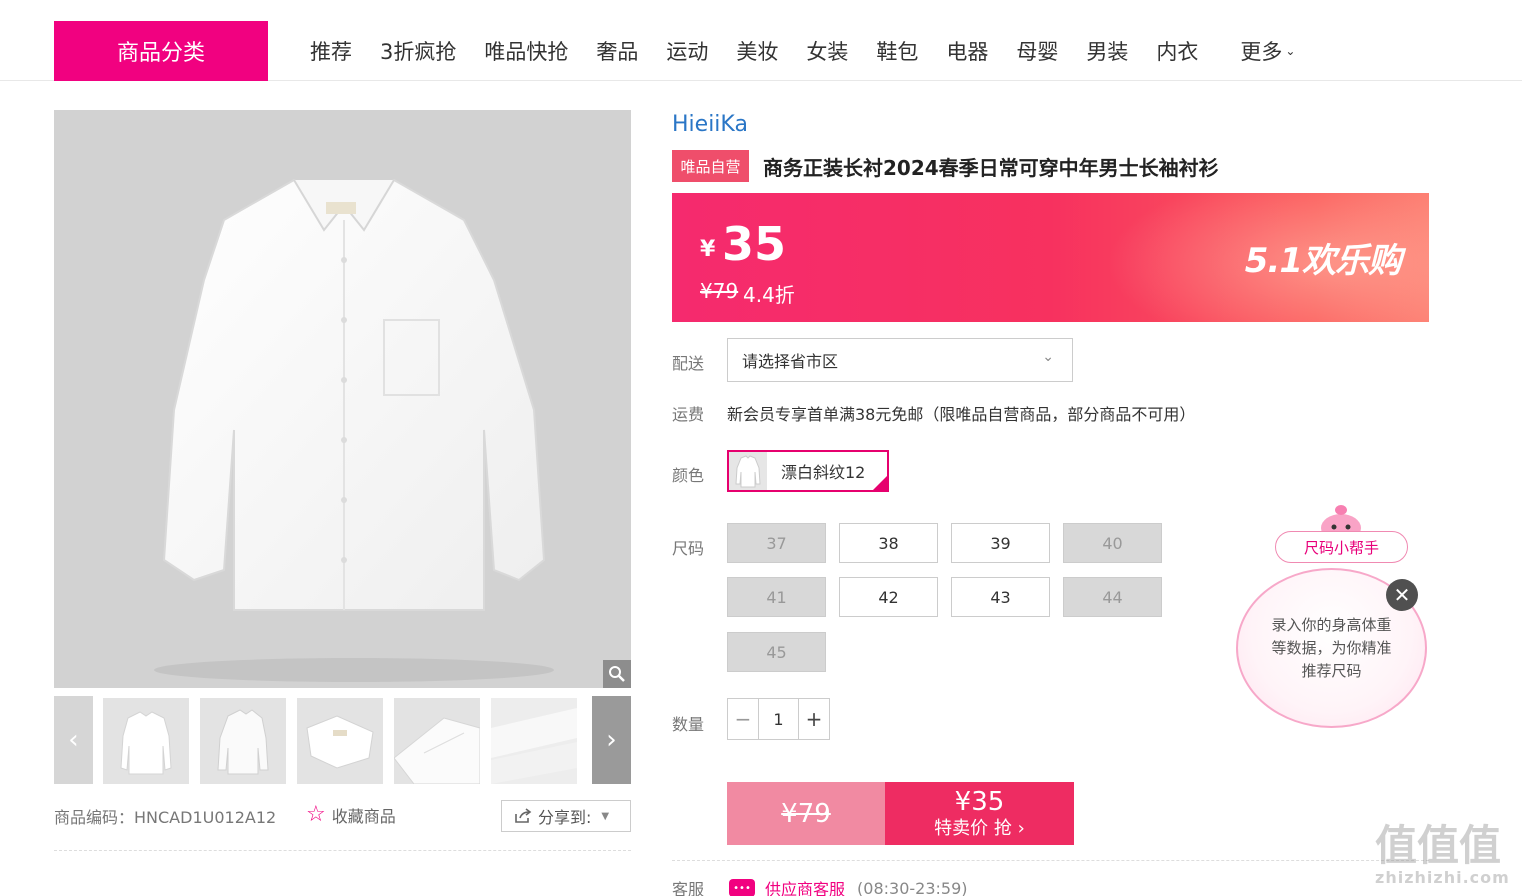 This screenshot has width=1522, height=896. What do you see at coordinates (1177, 51) in the screenshot?
I see `nav-item: 内衣` at bounding box center [1177, 51].